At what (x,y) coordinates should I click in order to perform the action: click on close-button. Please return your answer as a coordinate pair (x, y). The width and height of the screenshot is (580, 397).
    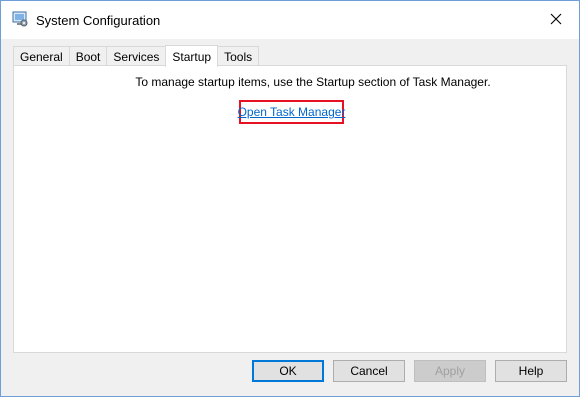
    Looking at the image, I should click on (556, 20).